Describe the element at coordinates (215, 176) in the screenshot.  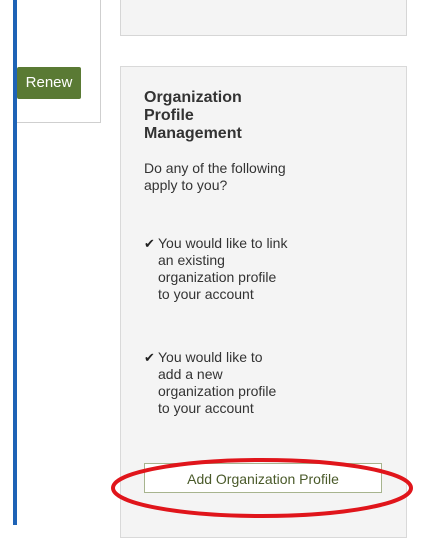
I see `card-question: Do any of the following apply to you?` at that location.